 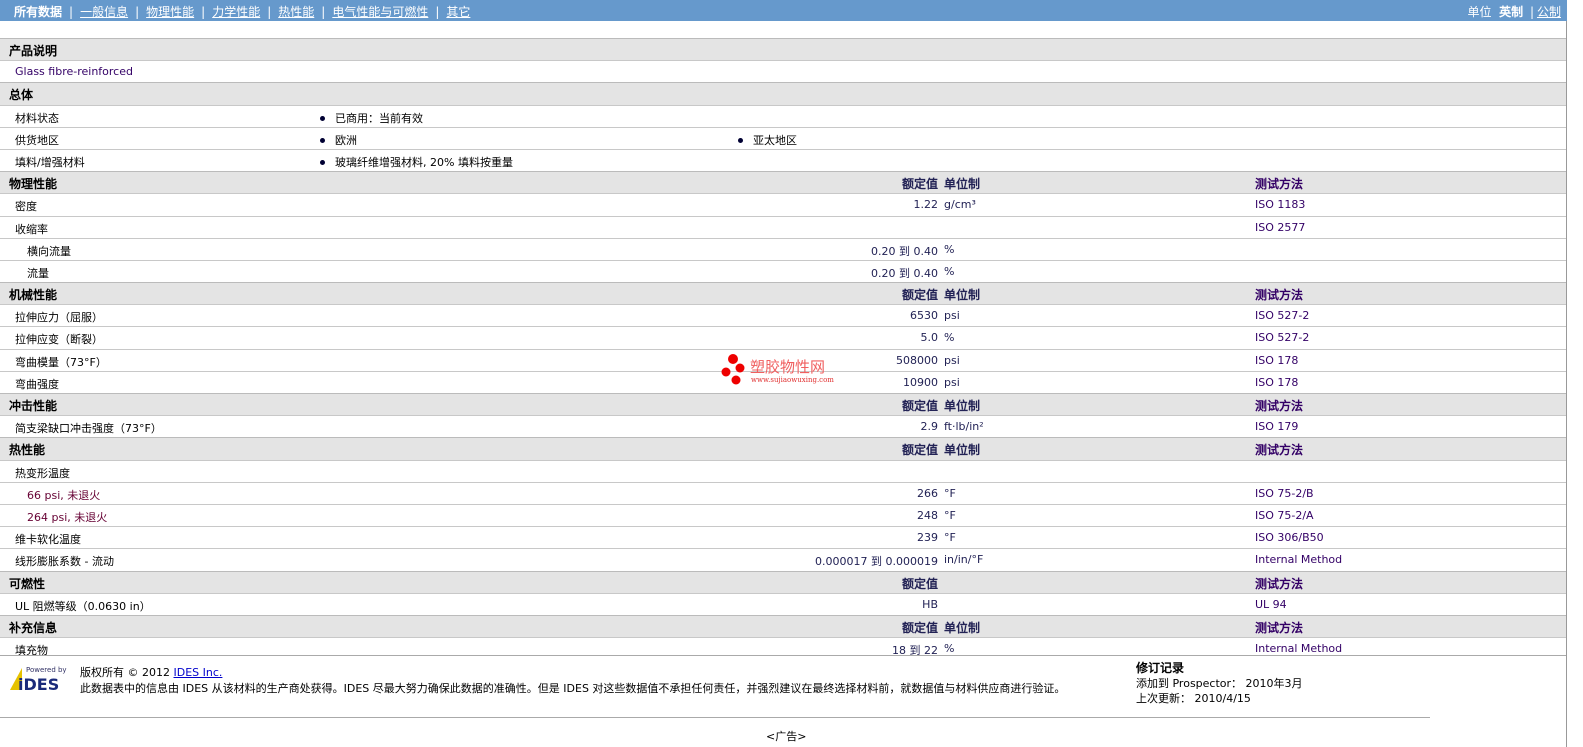 What do you see at coordinates (964, 427) in the screenshot?
I see `property-unit: ft·lb/in²` at bounding box center [964, 427].